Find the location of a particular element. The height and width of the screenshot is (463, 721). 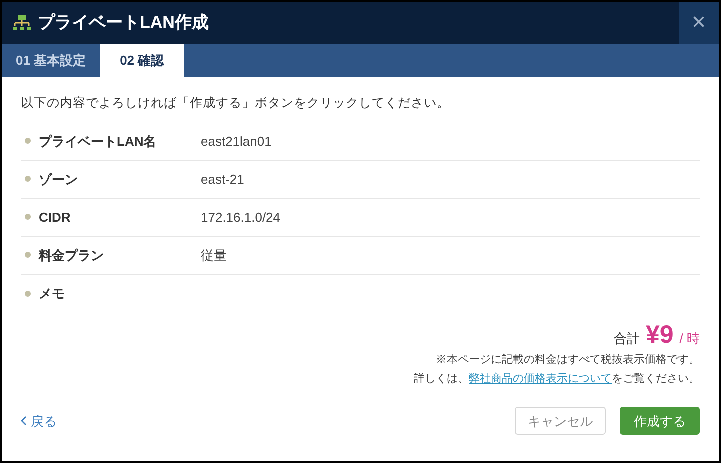

tab: 01 基本設定 is located at coordinates (51, 60).